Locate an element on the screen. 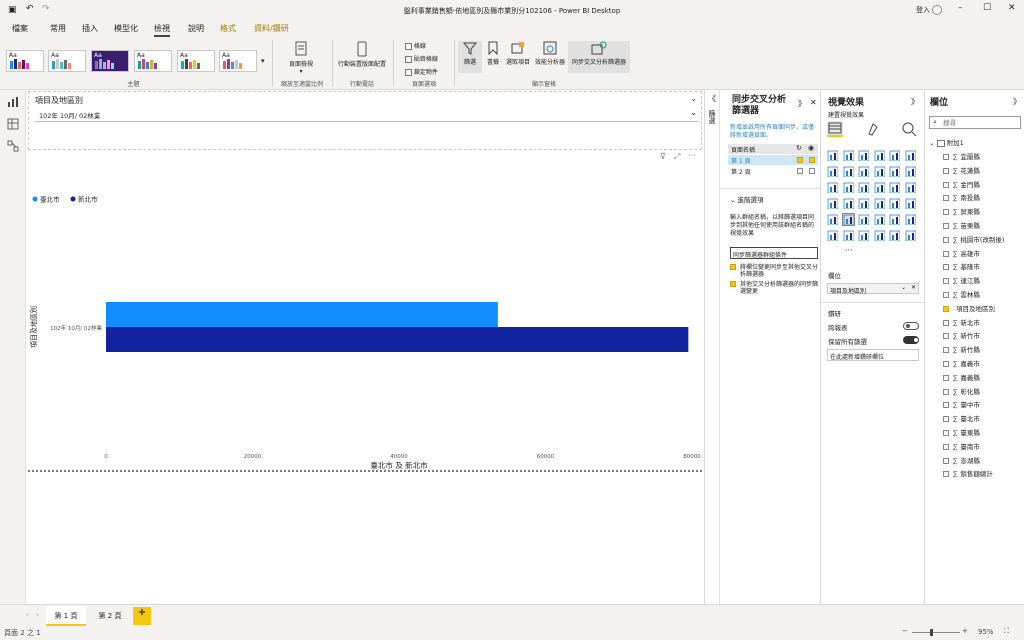 This screenshot has height=640, width=1024. model-view-icon is located at coordinates (13, 146).